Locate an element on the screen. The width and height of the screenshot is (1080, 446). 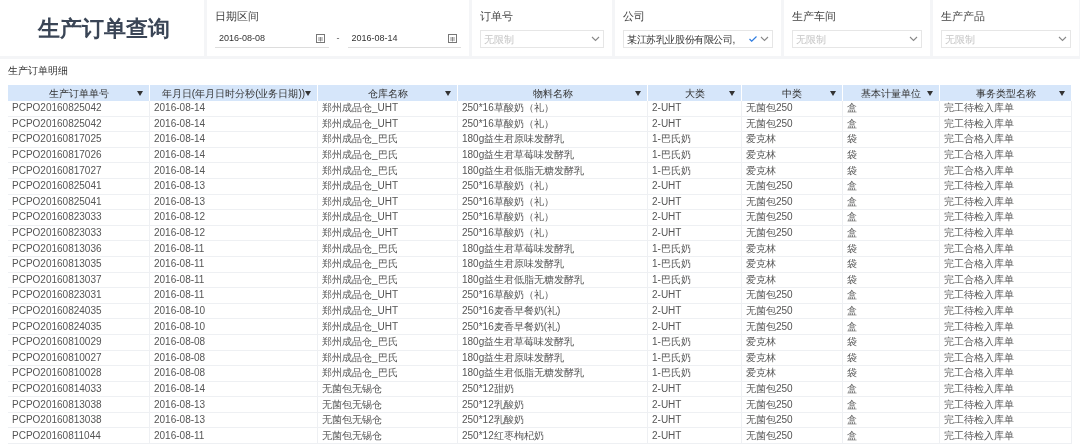
table-cell: 180g益生君原味发酵乳 is located at coordinates (553, 139).